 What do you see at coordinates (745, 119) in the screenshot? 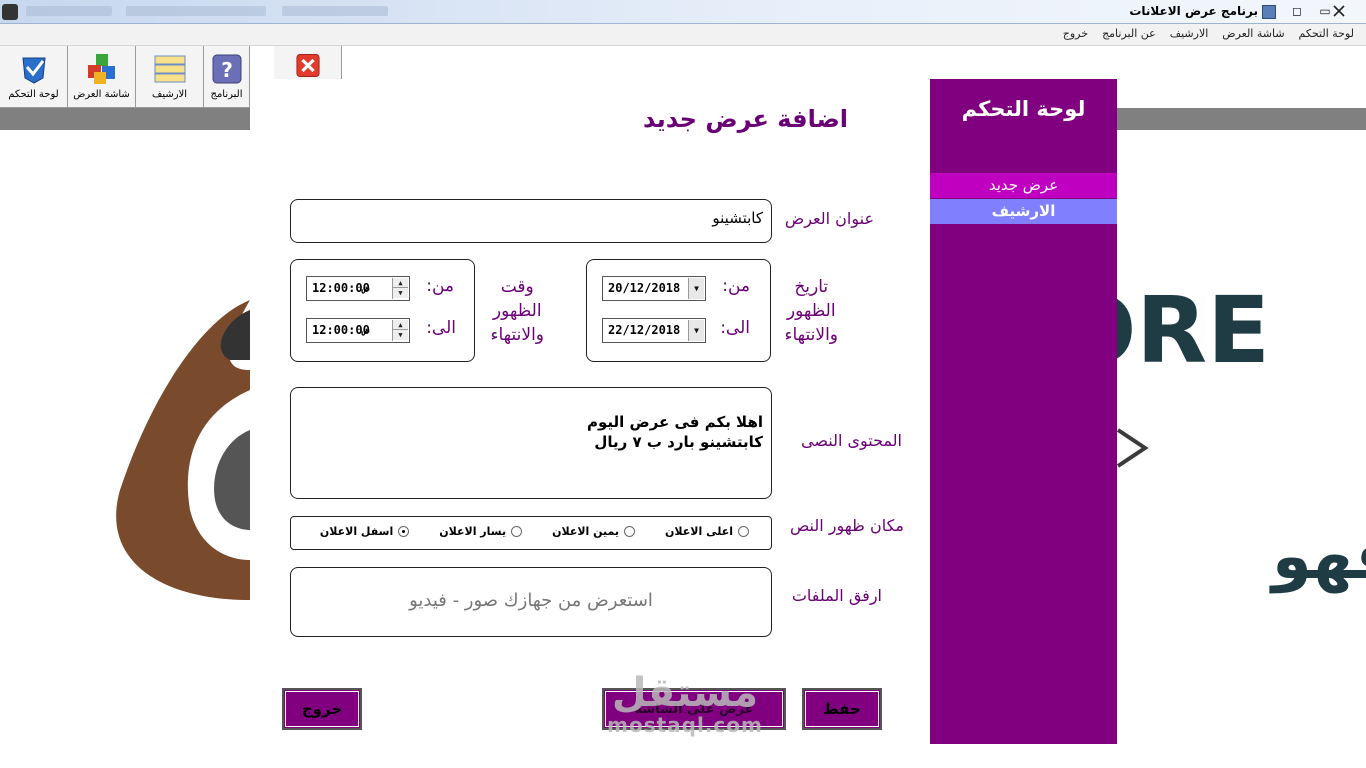
I see `page-title: اضافة عرض جديد` at bounding box center [745, 119].